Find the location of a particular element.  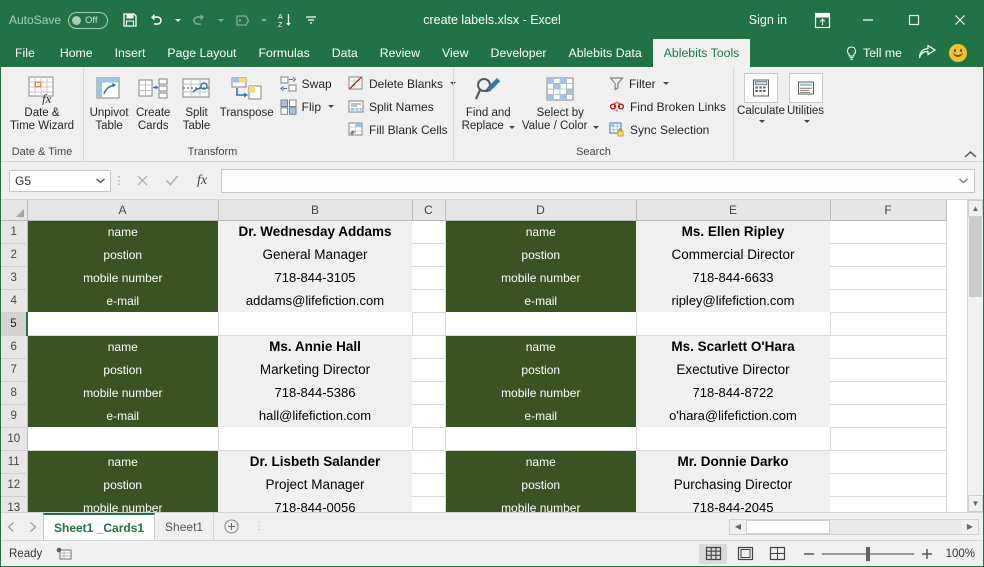

page-layout-view-button is located at coordinates (745, 554).